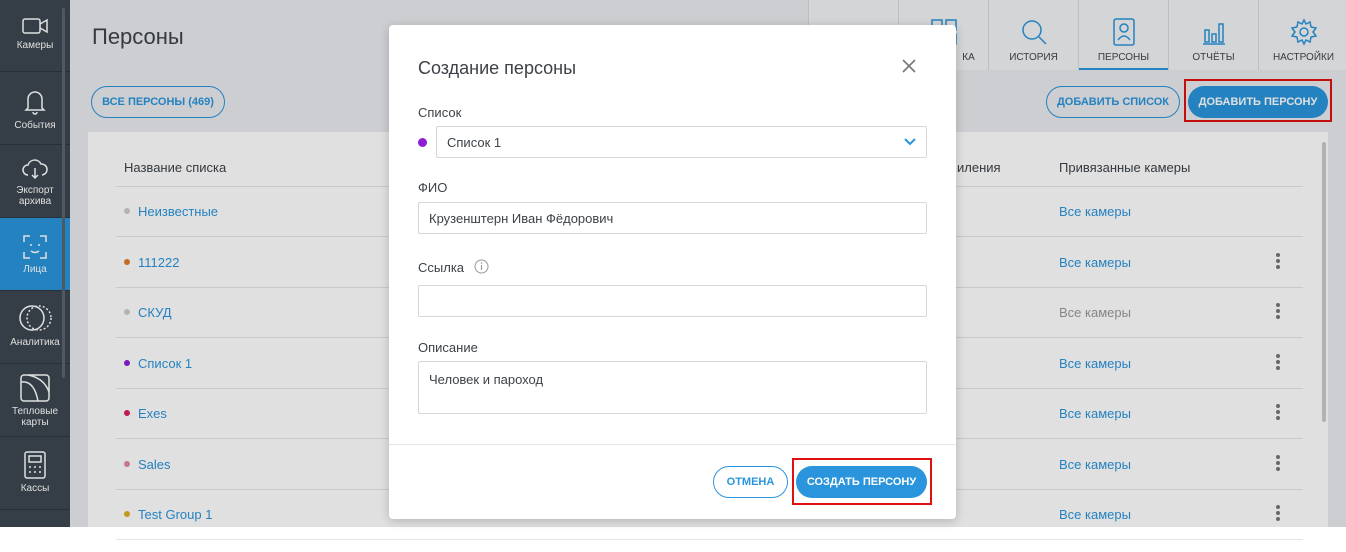  What do you see at coordinates (672, 444) in the screenshot?
I see `dialog-footer-divider` at bounding box center [672, 444].